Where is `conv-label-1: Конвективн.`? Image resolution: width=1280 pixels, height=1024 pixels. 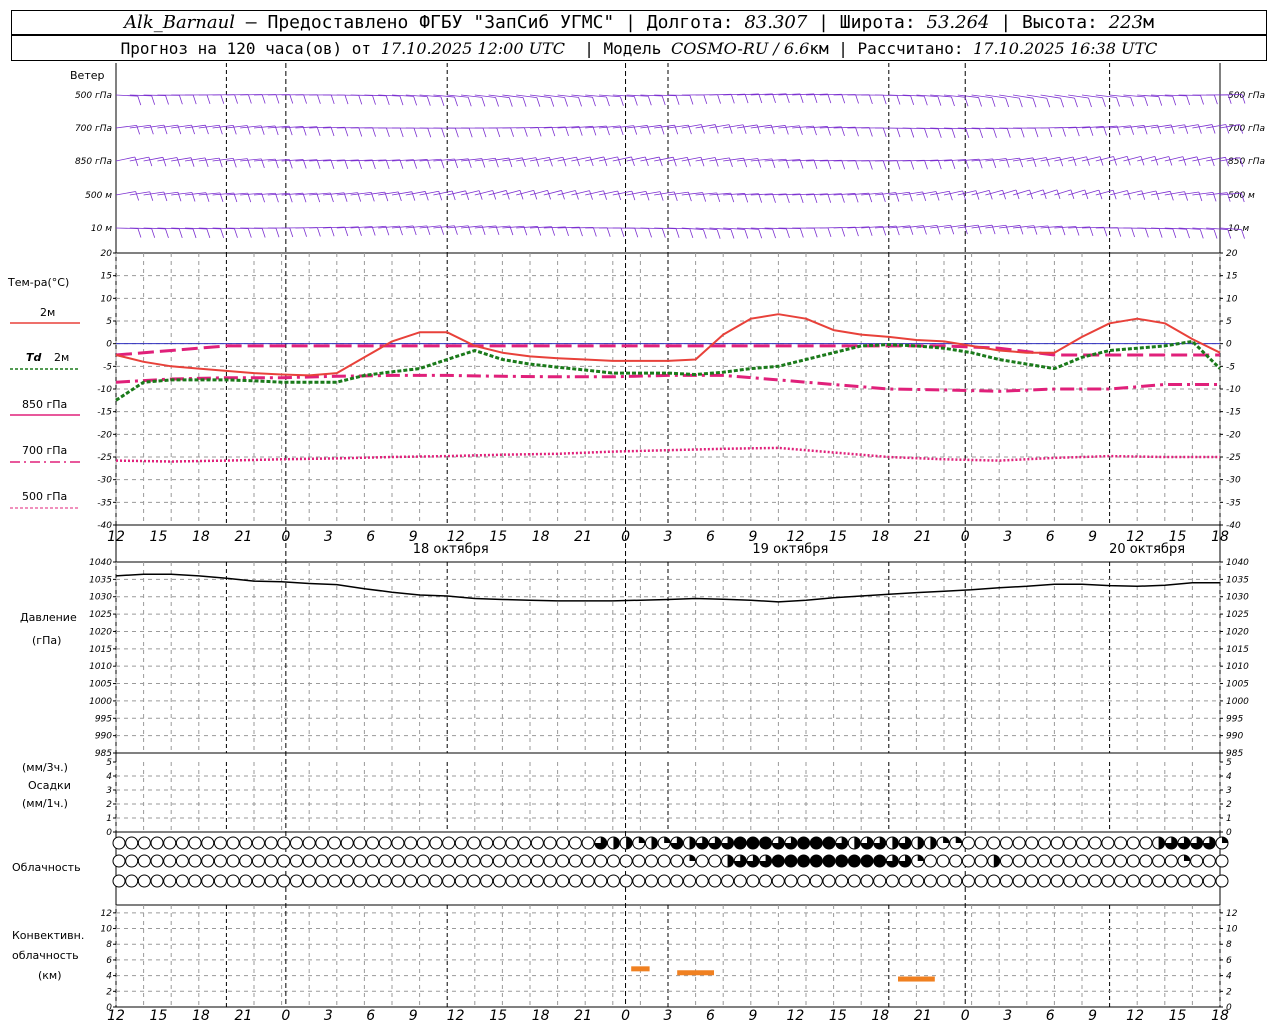
conv-label-1: Конвективн. is located at coordinates (48, 935).